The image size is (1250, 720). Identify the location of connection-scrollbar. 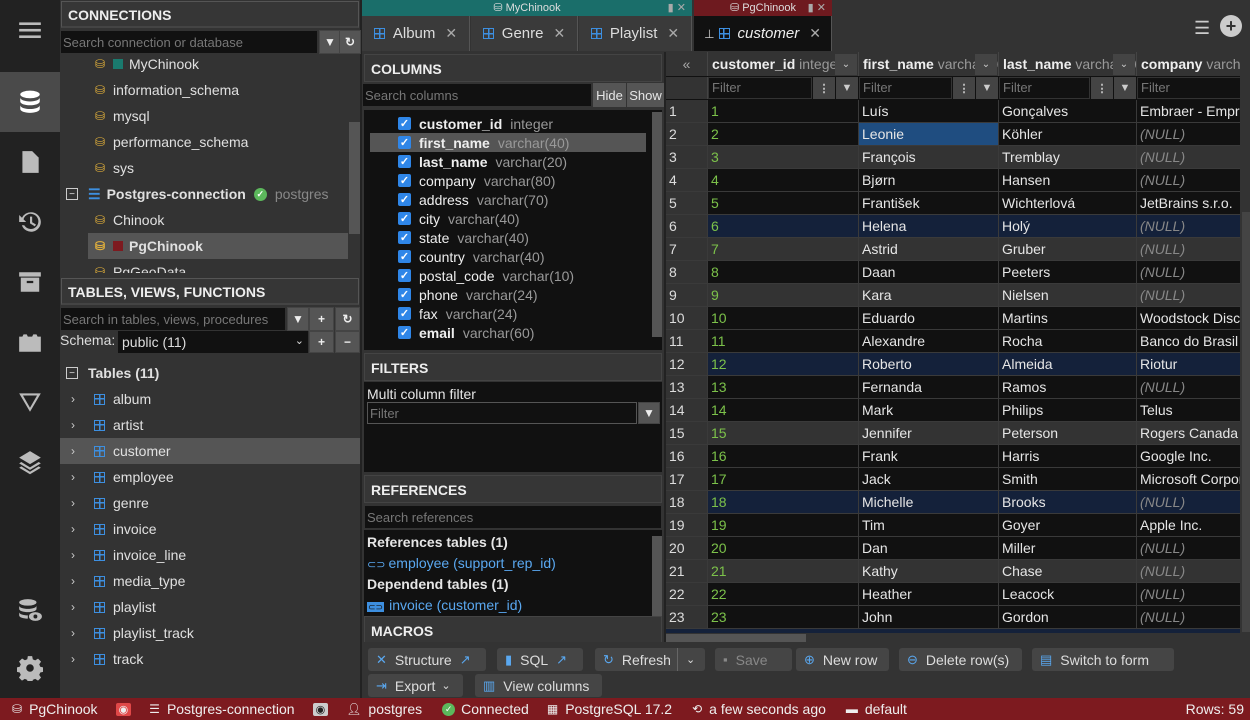
(354, 178).